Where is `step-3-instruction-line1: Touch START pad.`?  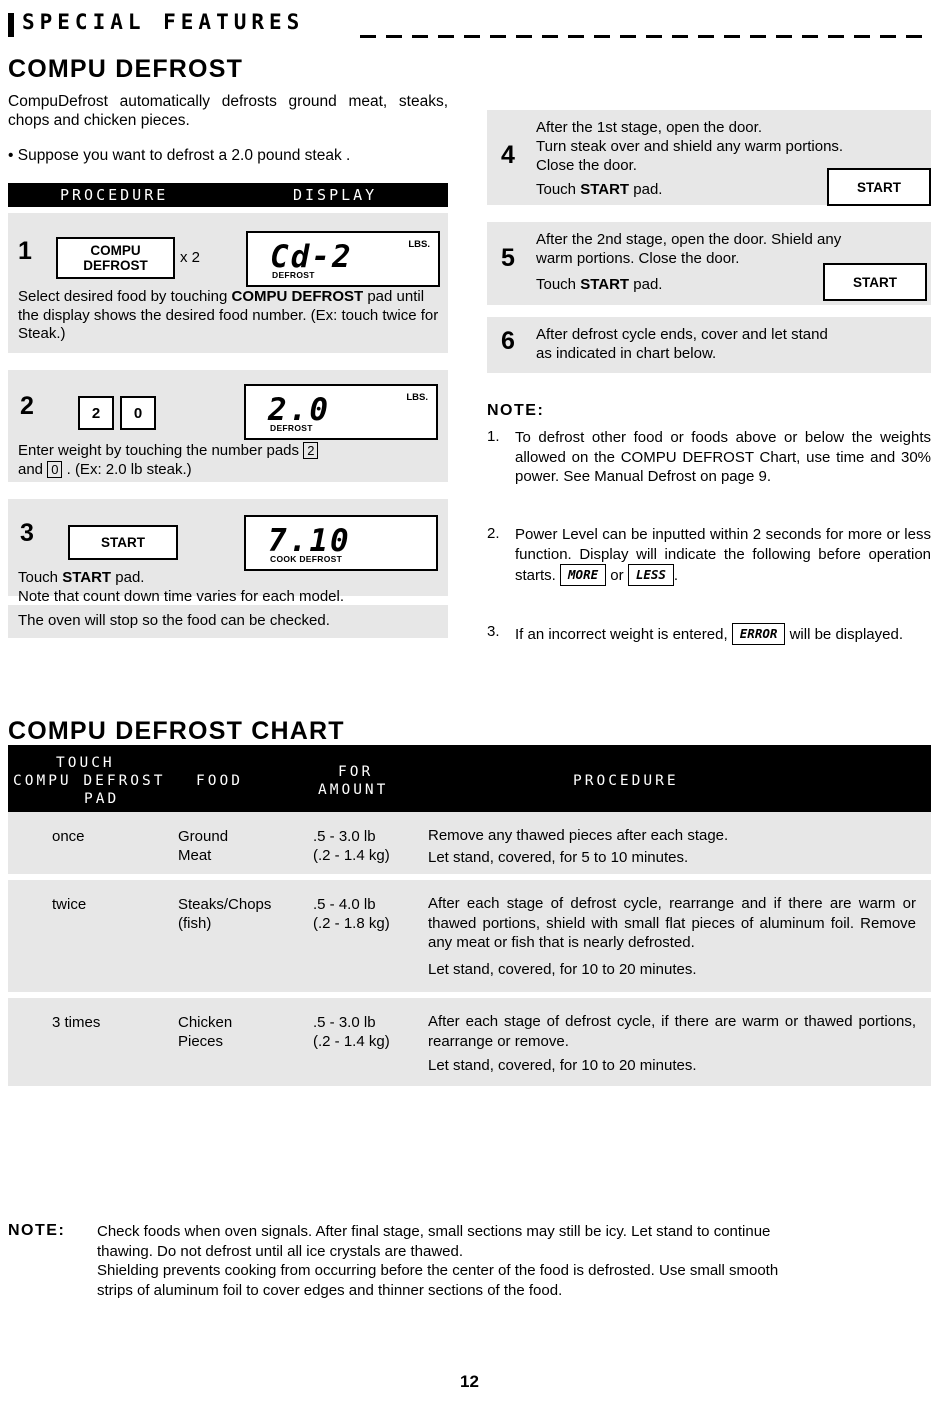 step-3-instruction-line1: Touch START pad. is located at coordinates (81, 577).